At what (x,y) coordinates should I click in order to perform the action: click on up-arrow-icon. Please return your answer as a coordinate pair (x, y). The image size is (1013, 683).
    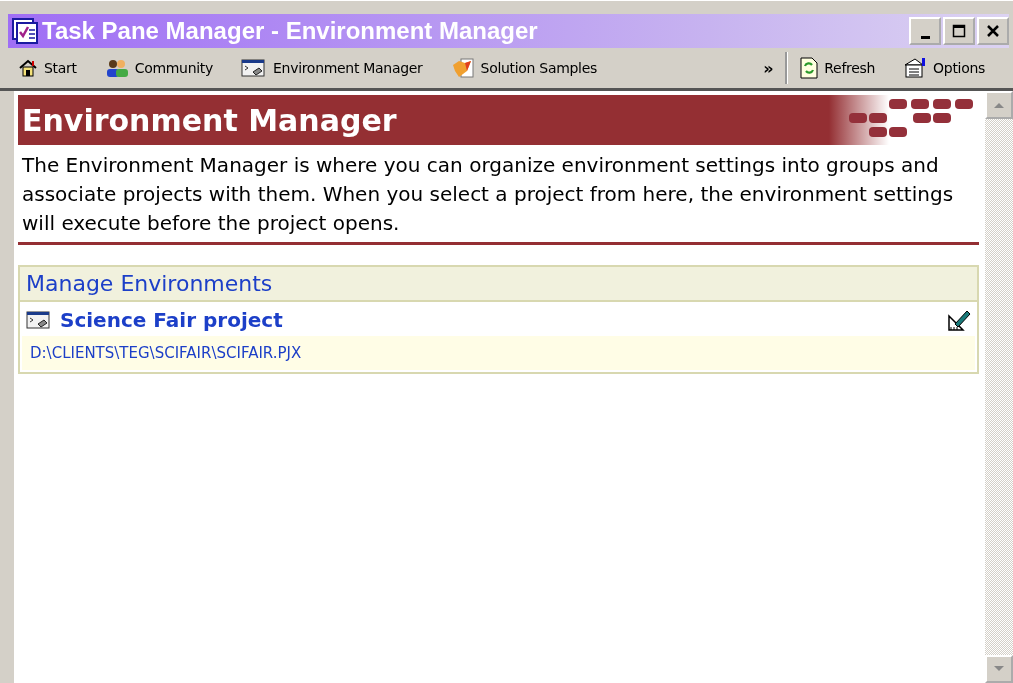
    Looking at the image, I should click on (999, 105).